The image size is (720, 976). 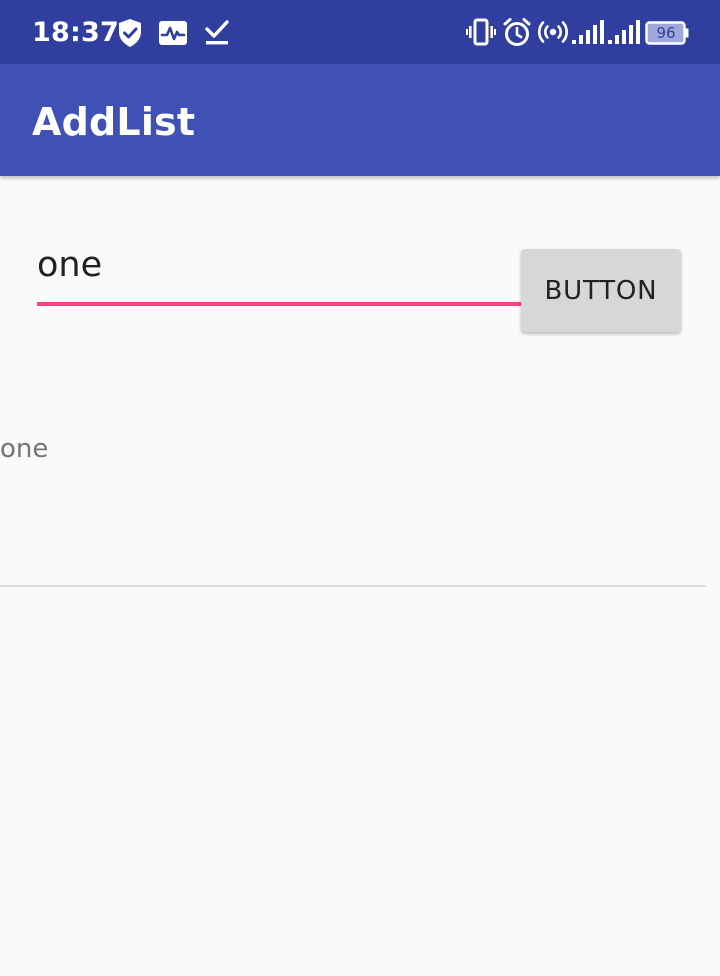 I want to click on hotspot-icon, so click(x=553, y=34).